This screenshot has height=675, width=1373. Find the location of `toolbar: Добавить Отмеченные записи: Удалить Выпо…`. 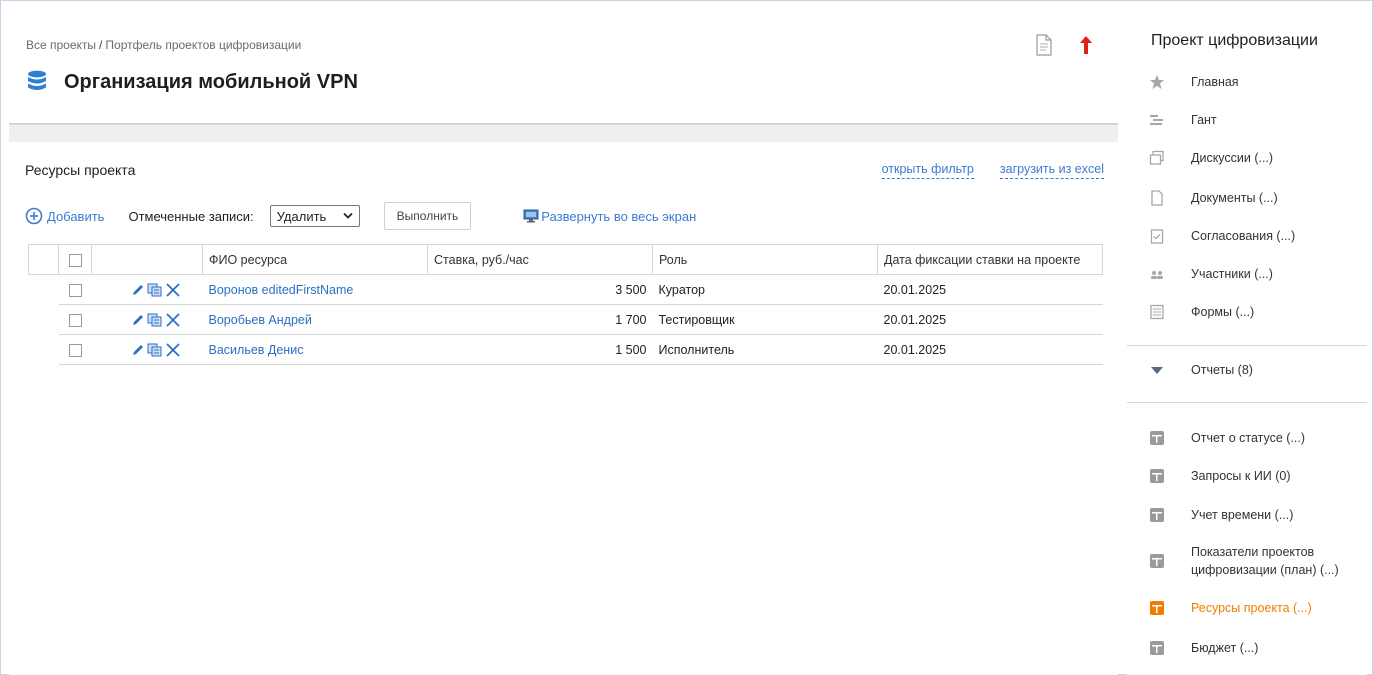

toolbar: Добавить Отмеченные записи: Удалить Выпо… is located at coordinates (360, 216).